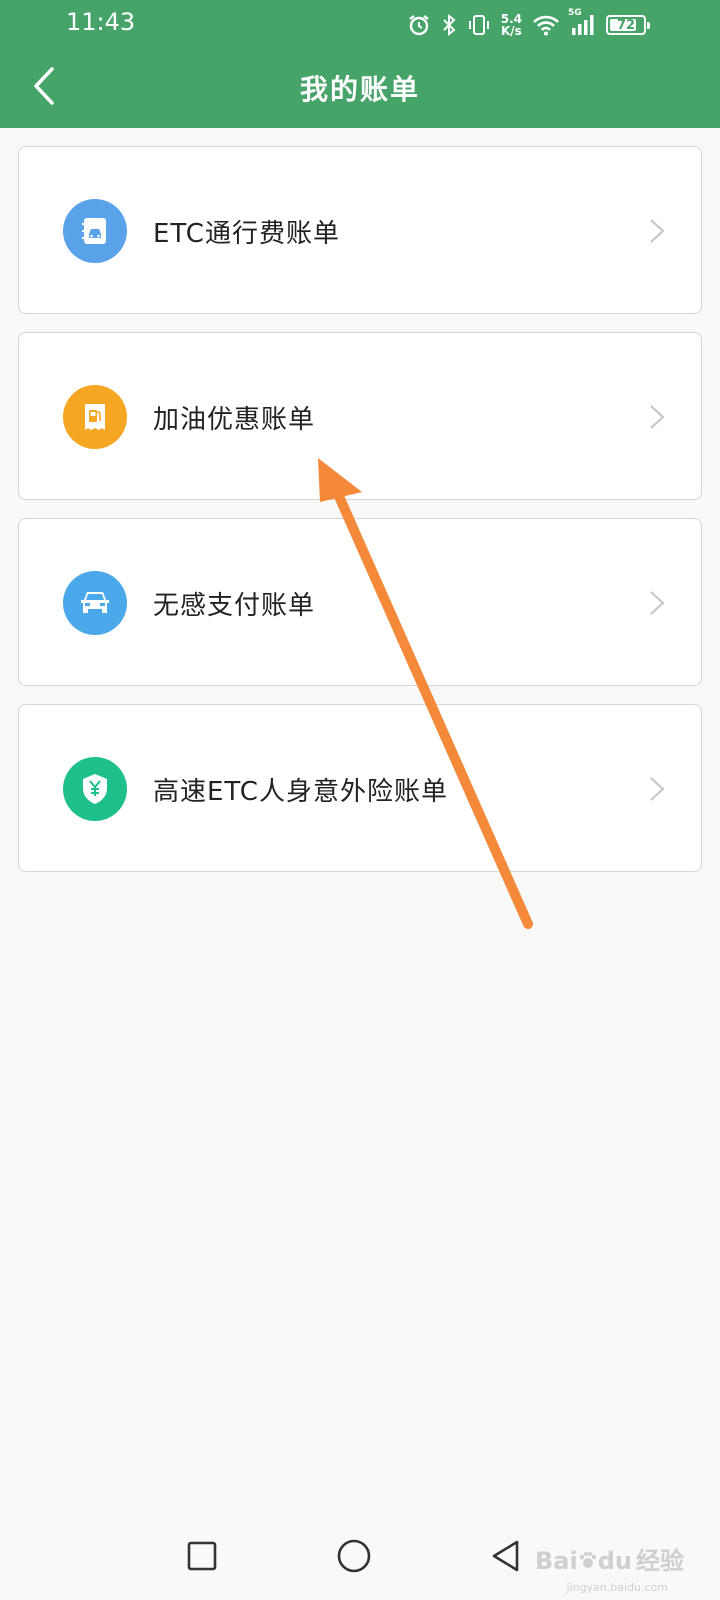 The image size is (720, 1600). I want to click on bill-item-fuel-discount: 加油优惠账单, so click(360, 416).